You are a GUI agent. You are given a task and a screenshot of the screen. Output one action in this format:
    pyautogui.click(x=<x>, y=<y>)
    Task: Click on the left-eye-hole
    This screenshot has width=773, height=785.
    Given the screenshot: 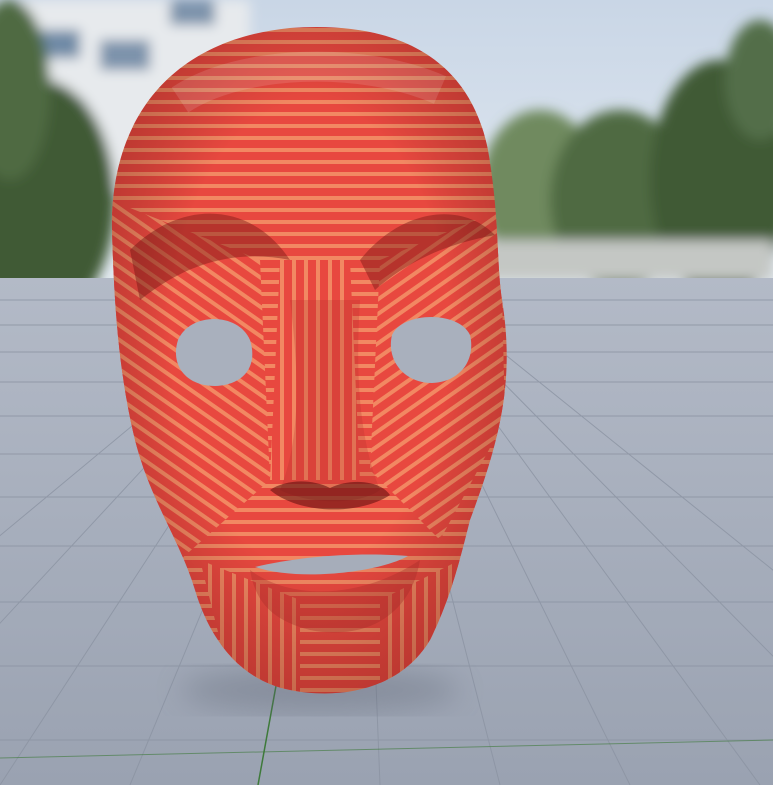 What is the action you would take?
    pyautogui.click(x=214, y=352)
    